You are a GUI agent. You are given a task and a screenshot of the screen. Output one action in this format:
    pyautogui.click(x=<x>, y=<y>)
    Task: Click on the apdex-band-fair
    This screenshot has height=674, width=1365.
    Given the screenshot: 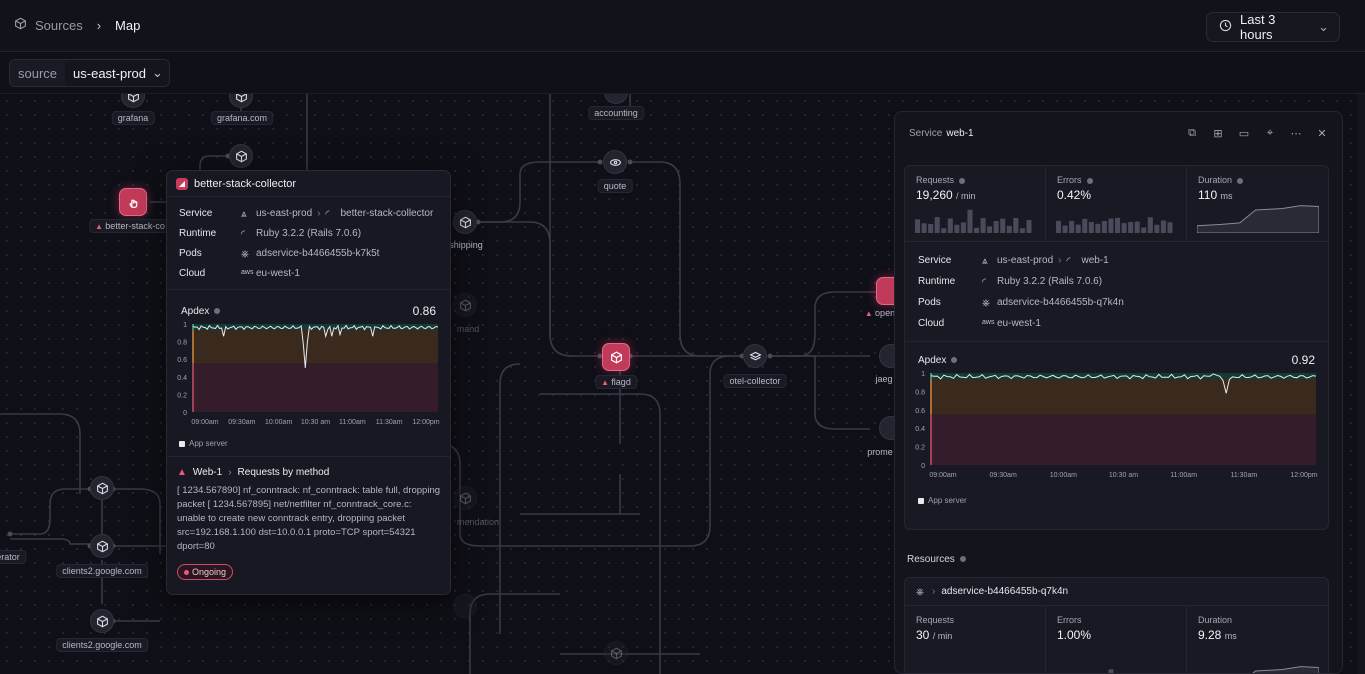 What is the action you would take?
    pyautogui.click(x=1123, y=397)
    